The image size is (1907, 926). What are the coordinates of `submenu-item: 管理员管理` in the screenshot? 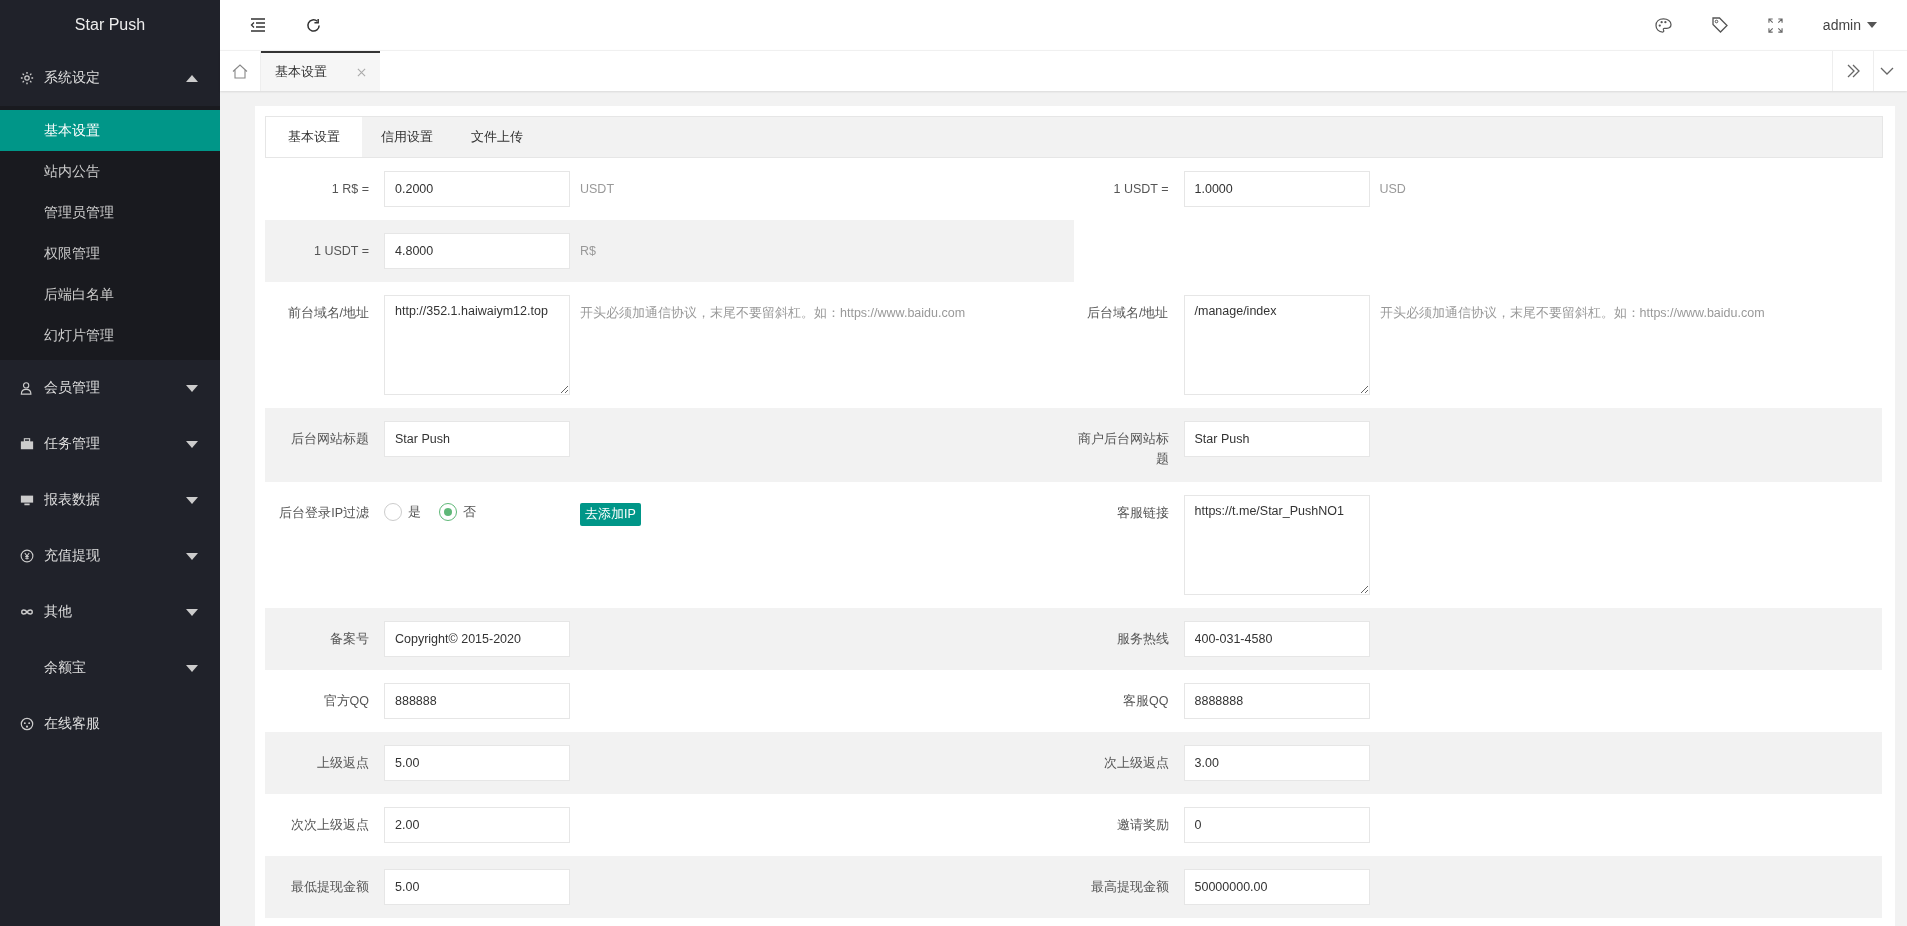 It's located at (110, 212).